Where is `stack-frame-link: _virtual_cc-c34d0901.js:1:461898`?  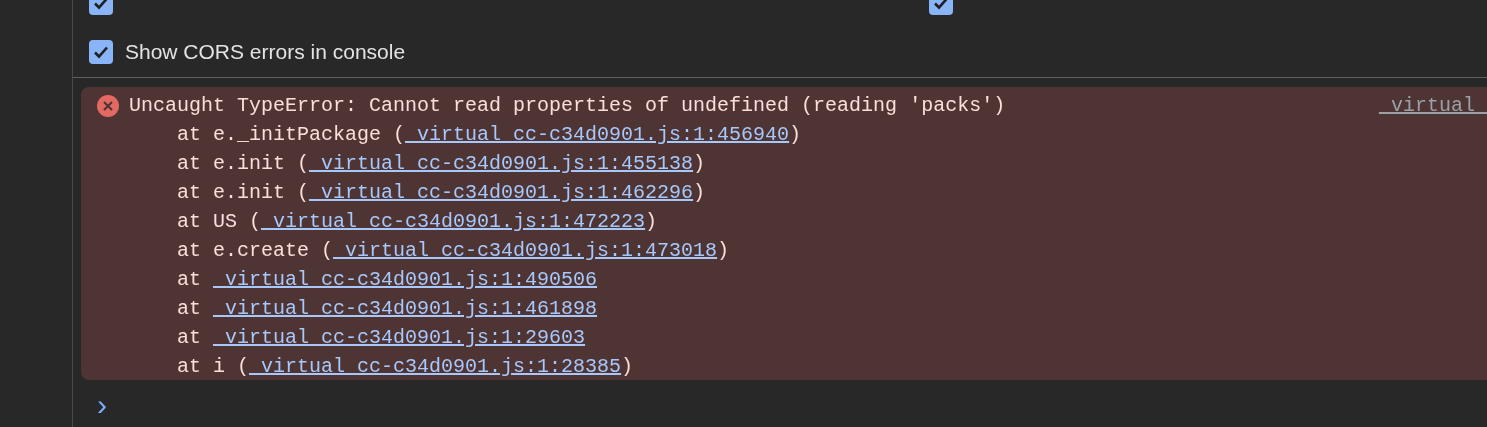 stack-frame-link: _virtual_cc-c34d0901.js:1:461898 is located at coordinates (405, 308).